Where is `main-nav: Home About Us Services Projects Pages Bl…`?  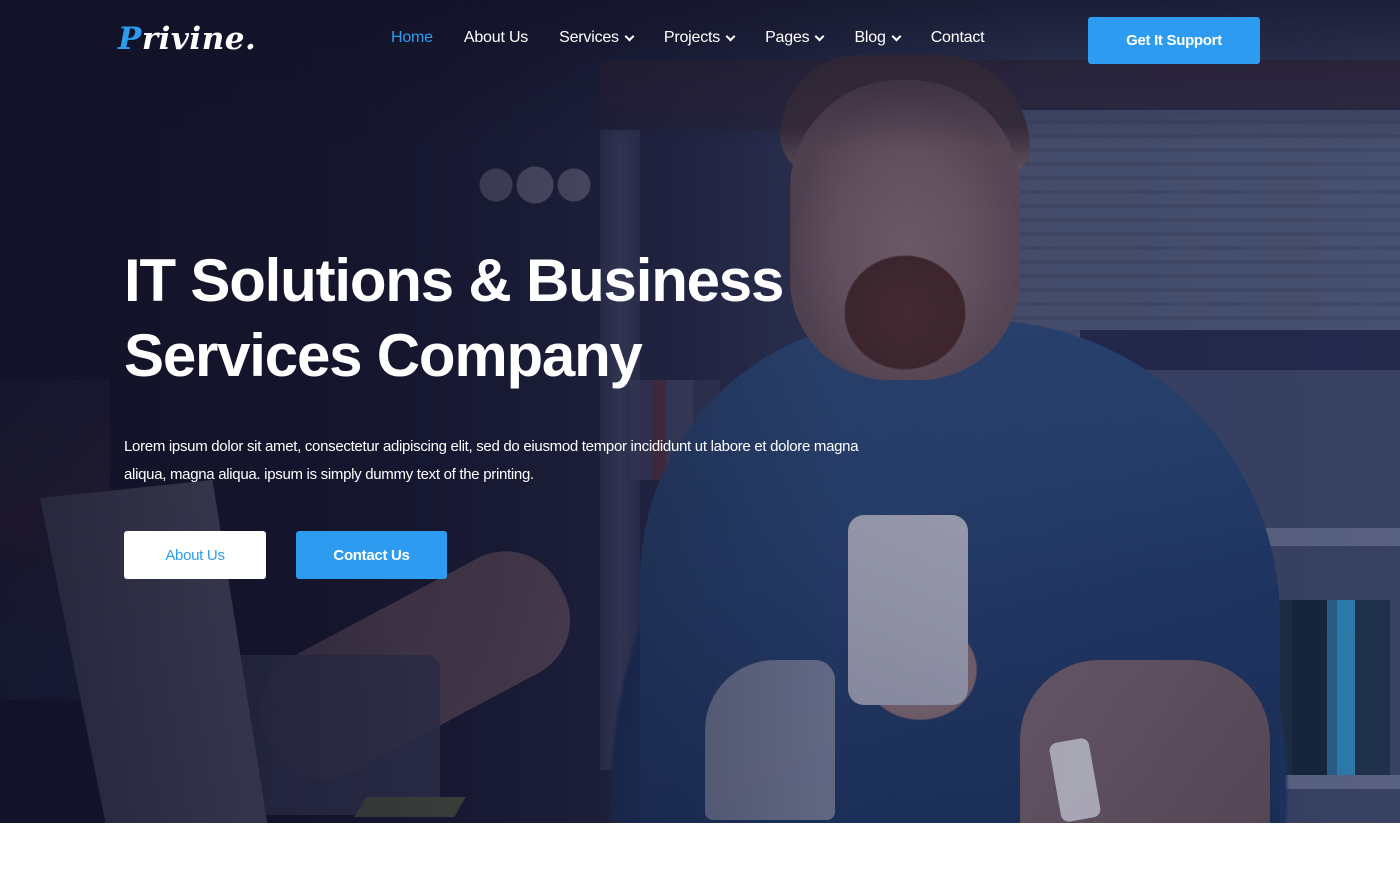
main-nav: Home About Us Services Projects Pages Bl… is located at coordinates (688, 38).